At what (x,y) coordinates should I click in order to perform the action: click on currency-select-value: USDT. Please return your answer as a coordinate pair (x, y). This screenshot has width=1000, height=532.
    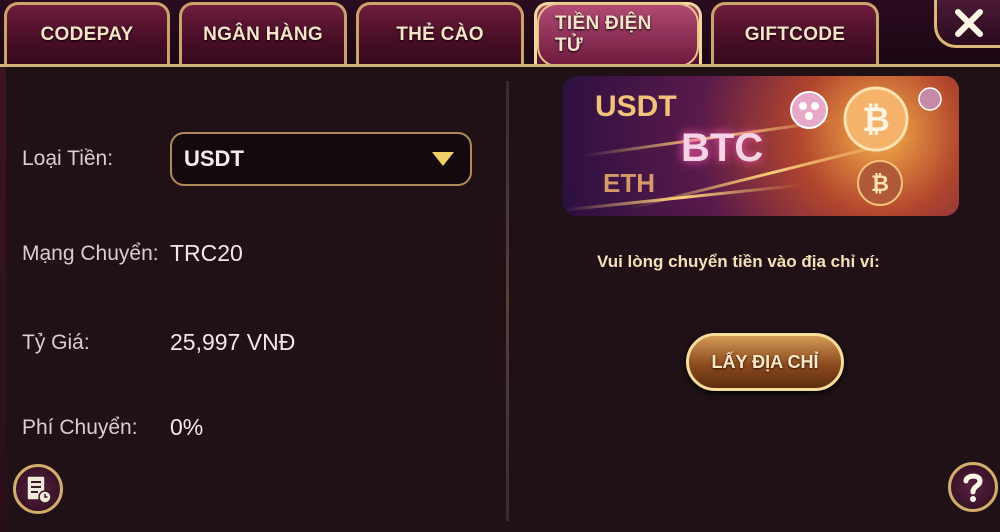
    Looking at the image, I should click on (214, 158).